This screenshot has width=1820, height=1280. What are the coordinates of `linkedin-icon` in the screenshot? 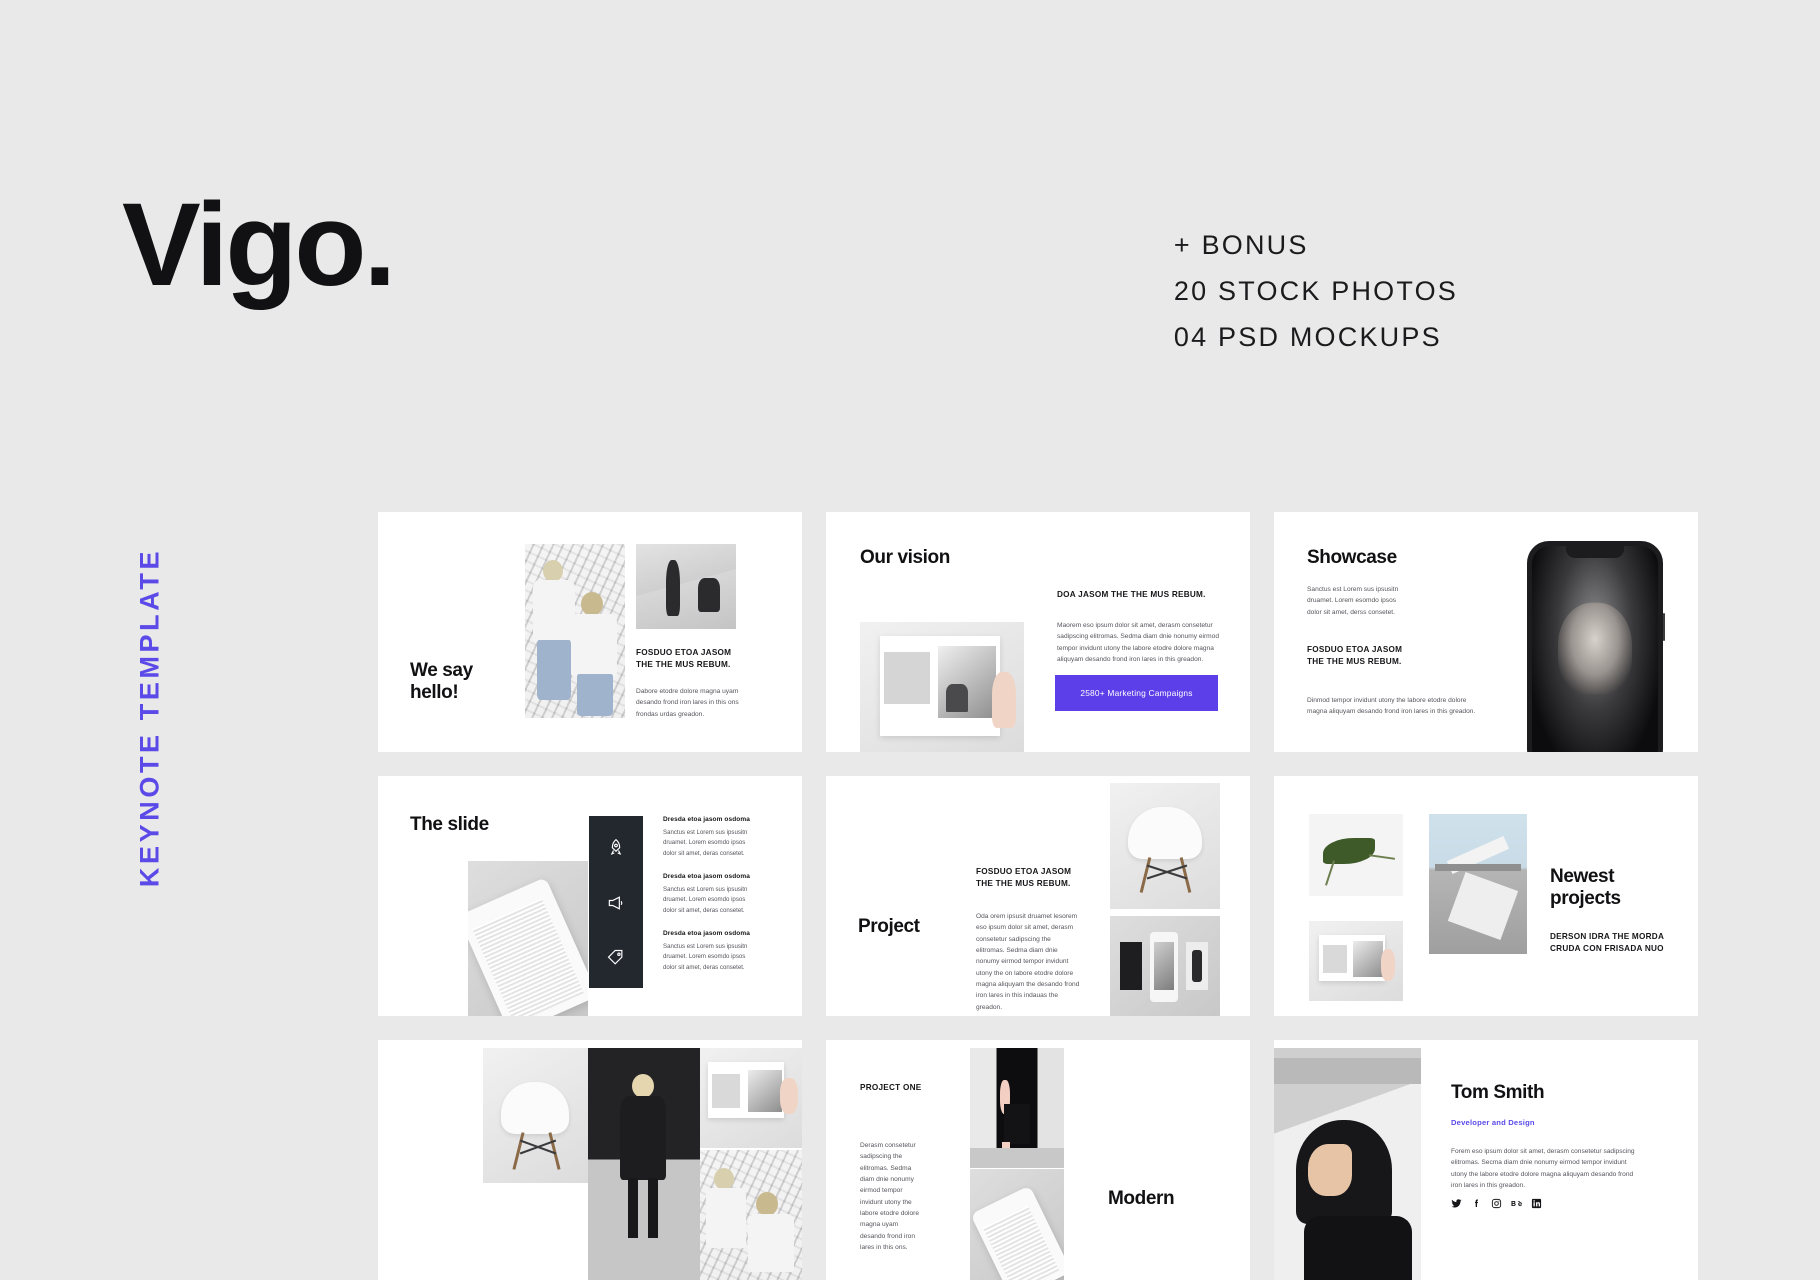 It's located at (1536, 1203).